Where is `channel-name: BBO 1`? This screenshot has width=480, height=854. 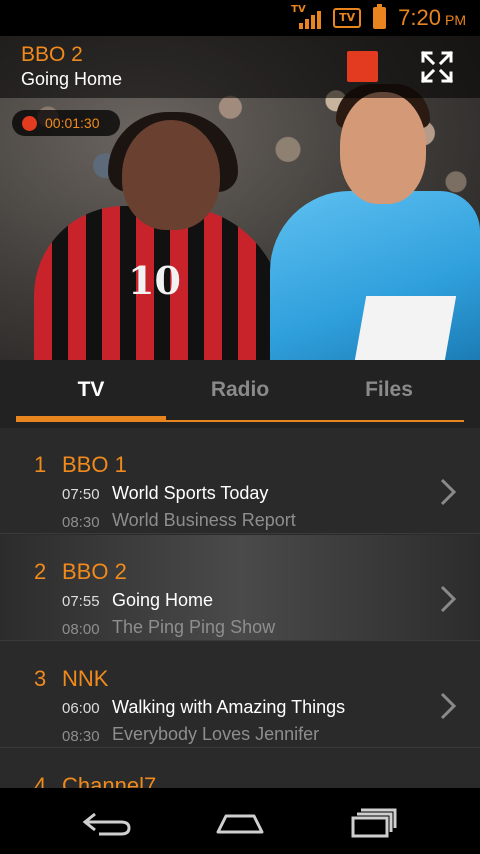
channel-name: BBO 1 is located at coordinates (94, 464).